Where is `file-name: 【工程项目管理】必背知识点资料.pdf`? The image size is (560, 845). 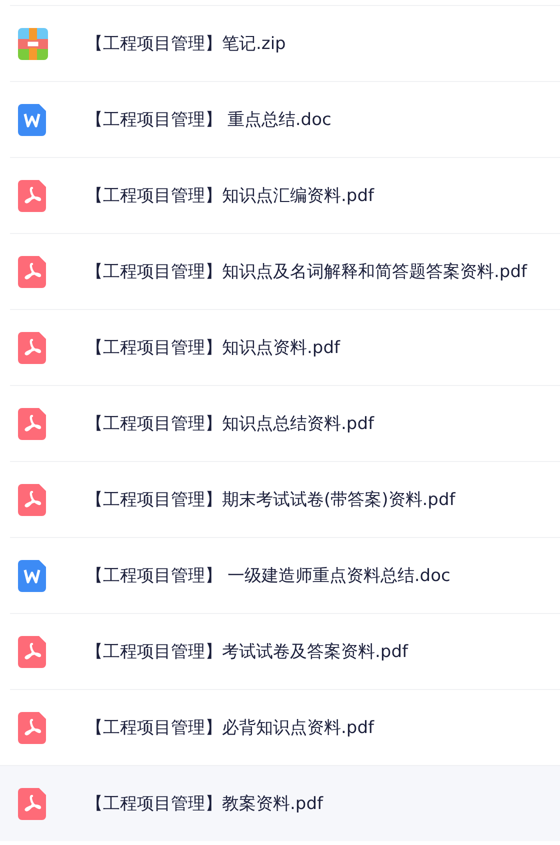 file-name: 【工程项目管理】必背知识点资料.pdf is located at coordinates (230, 728).